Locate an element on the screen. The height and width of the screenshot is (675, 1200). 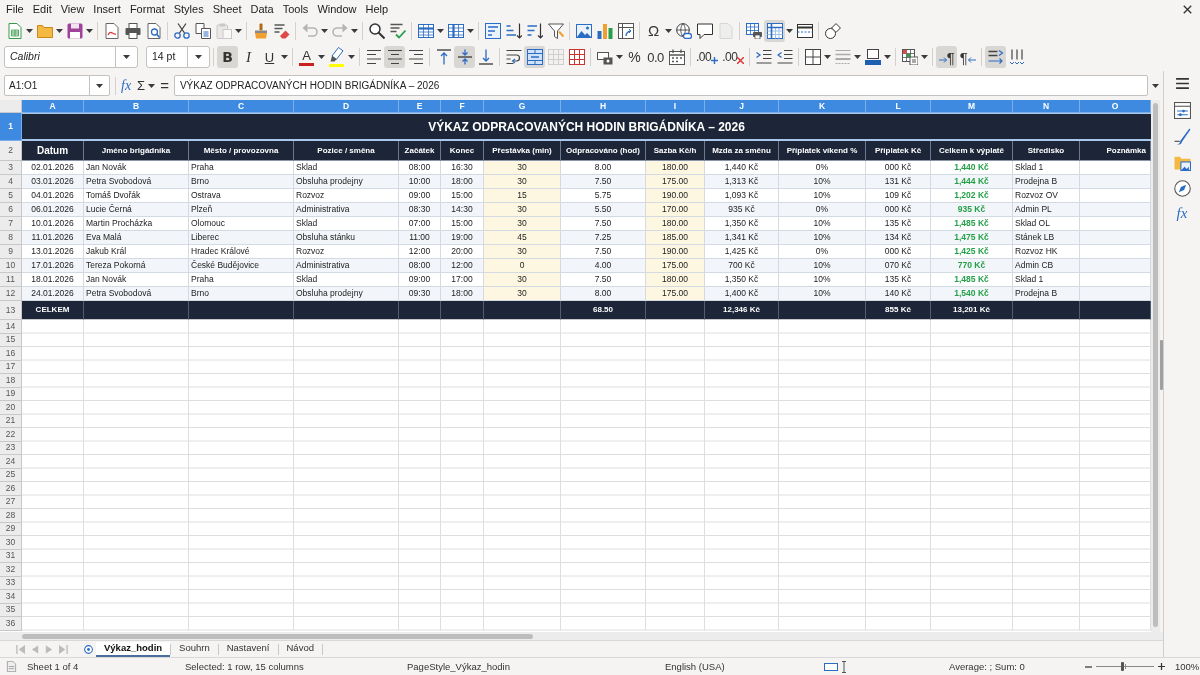
freeze-button is located at coordinates (774, 30).